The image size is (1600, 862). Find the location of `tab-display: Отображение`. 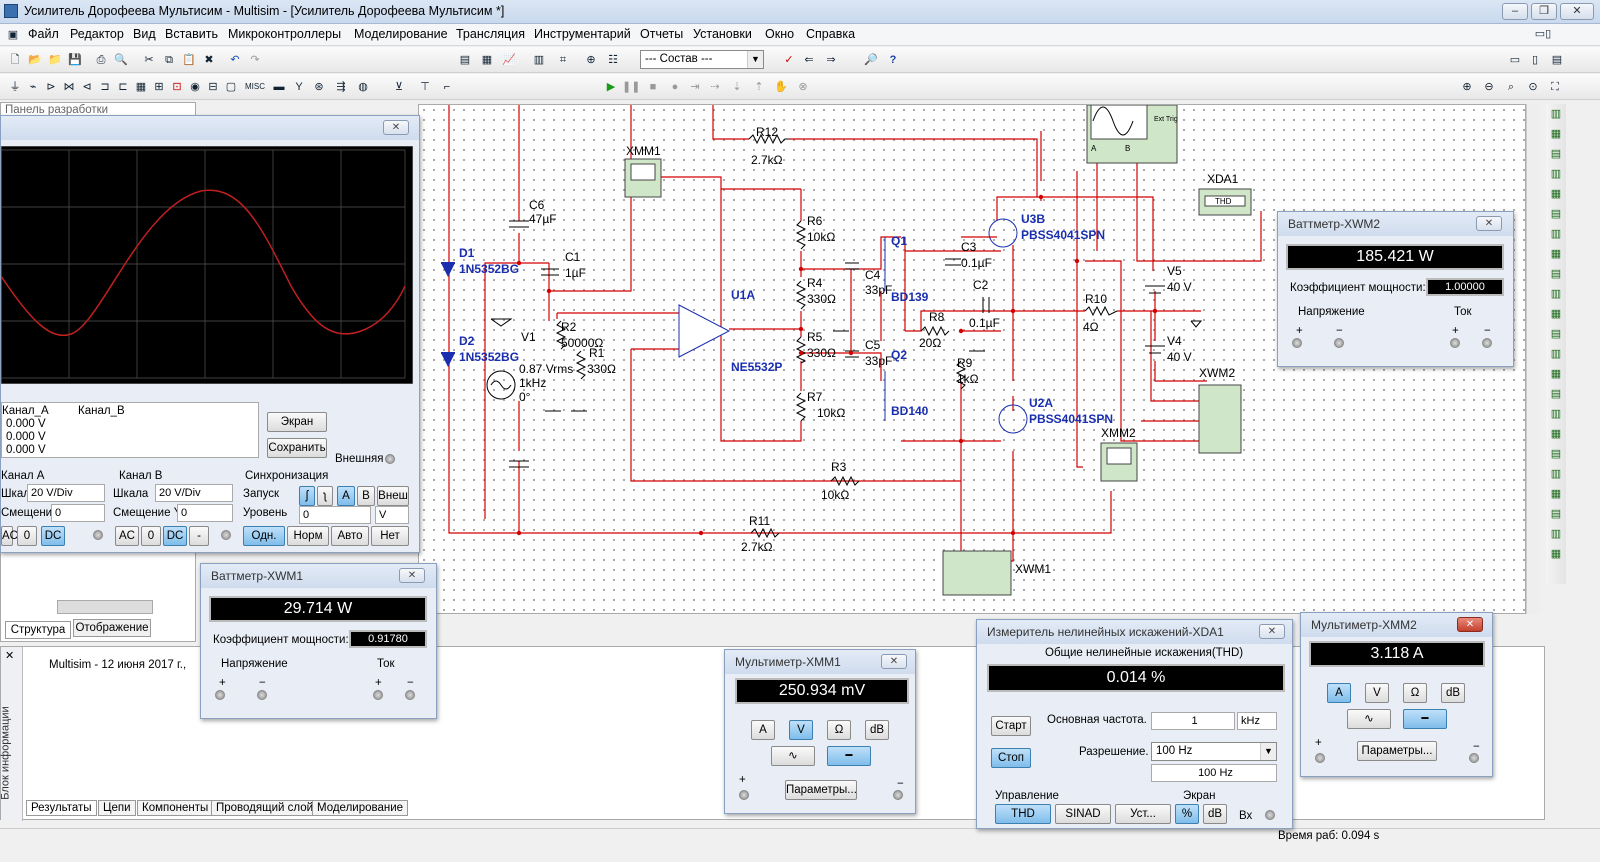

tab-display: Отображение is located at coordinates (112, 628).